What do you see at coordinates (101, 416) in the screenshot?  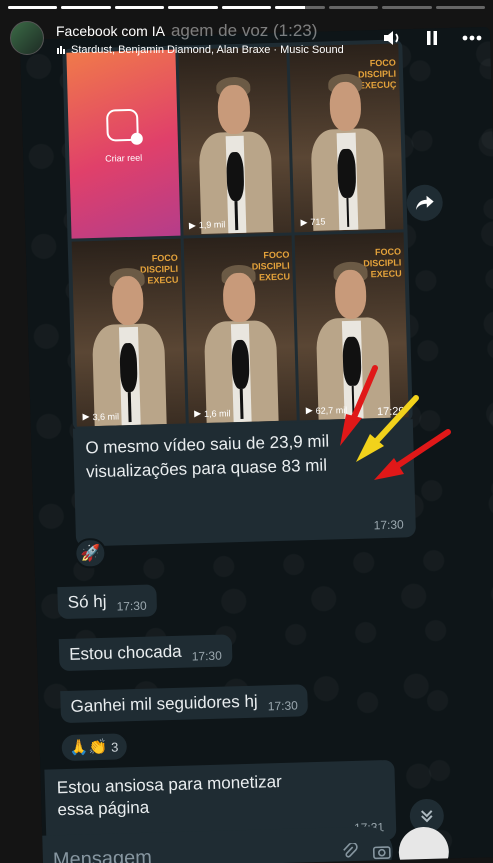 I see `views-count: ▶ 3,6 mil` at bounding box center [101, 416].